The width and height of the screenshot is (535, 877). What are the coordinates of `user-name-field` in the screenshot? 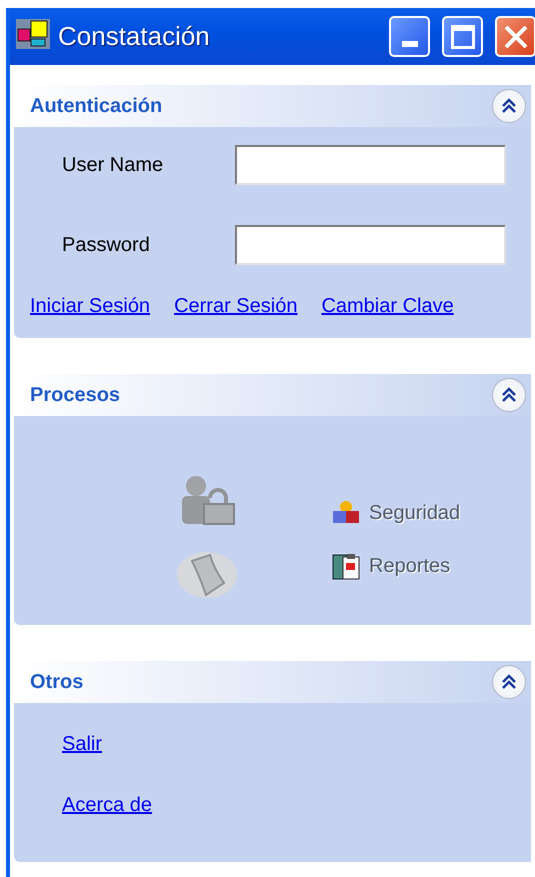 It's located at (370, 165).